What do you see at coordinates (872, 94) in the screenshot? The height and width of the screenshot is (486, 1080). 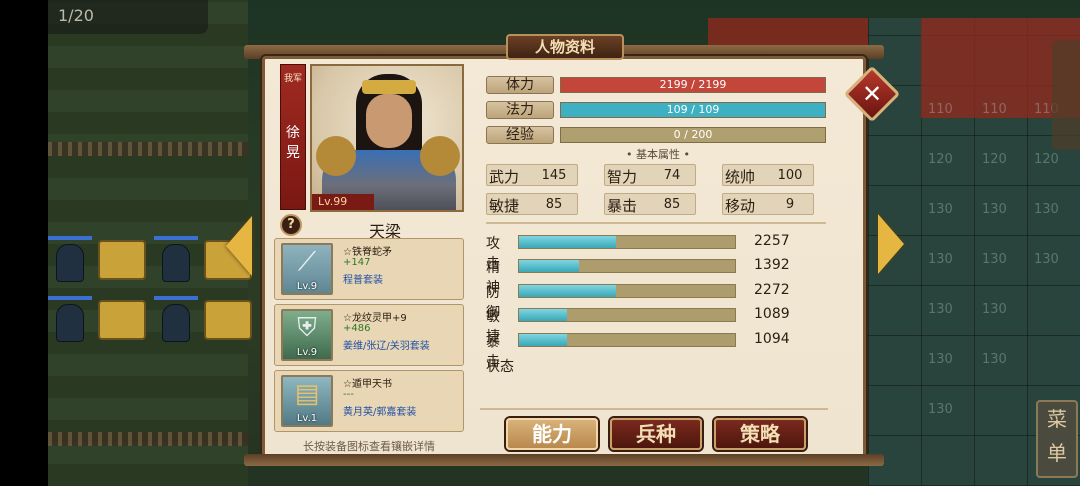 I see `close-icon: ✕` at bounding box center [872, 94].